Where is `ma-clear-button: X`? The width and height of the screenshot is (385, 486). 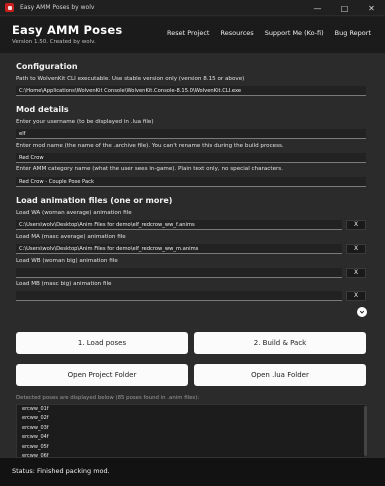
ma-clear-button: X is located at coordinates (356, 249).